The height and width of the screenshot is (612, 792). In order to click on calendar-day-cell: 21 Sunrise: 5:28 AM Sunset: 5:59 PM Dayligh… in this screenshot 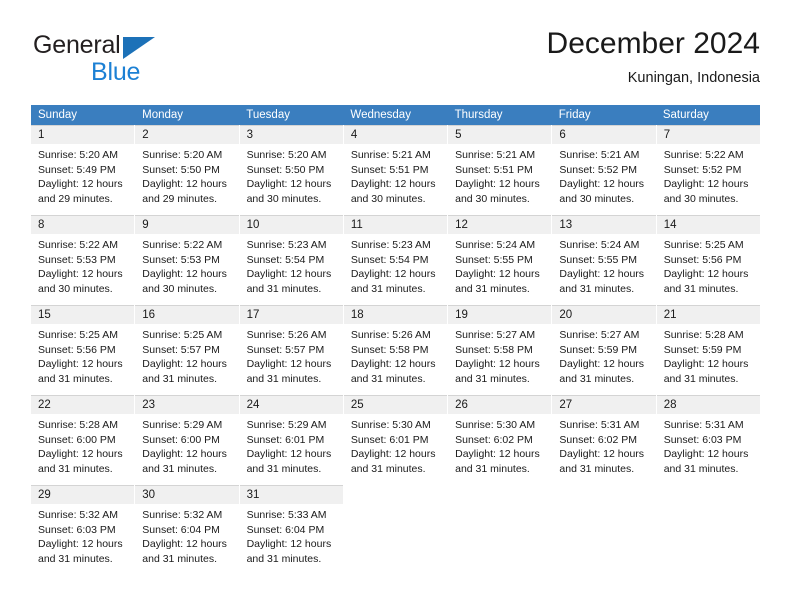, I will do `click(708, 349)`.